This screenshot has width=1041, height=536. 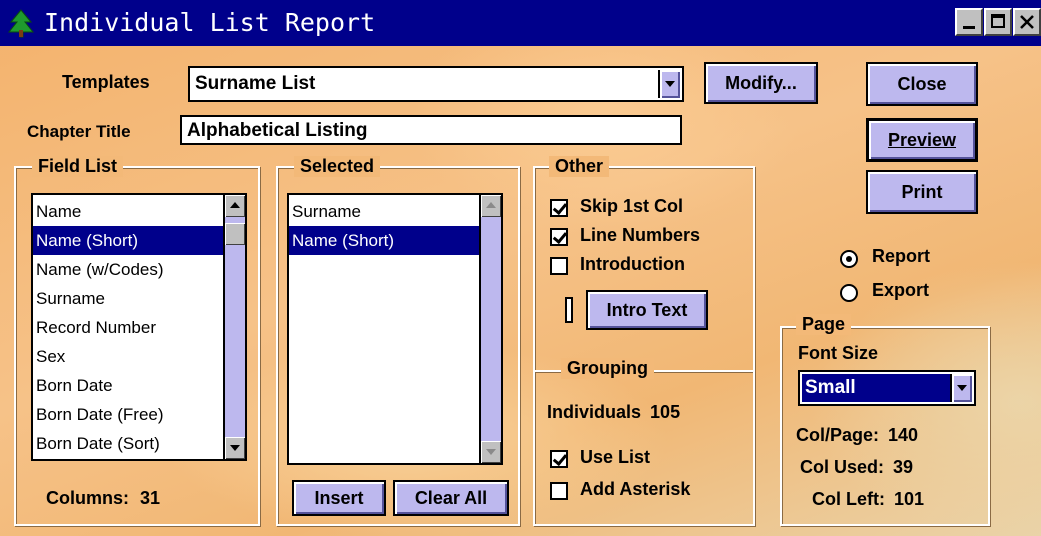 I want to click on skip-first-col-checkbox: Skip 1st Col, so click(x=650, y=209).